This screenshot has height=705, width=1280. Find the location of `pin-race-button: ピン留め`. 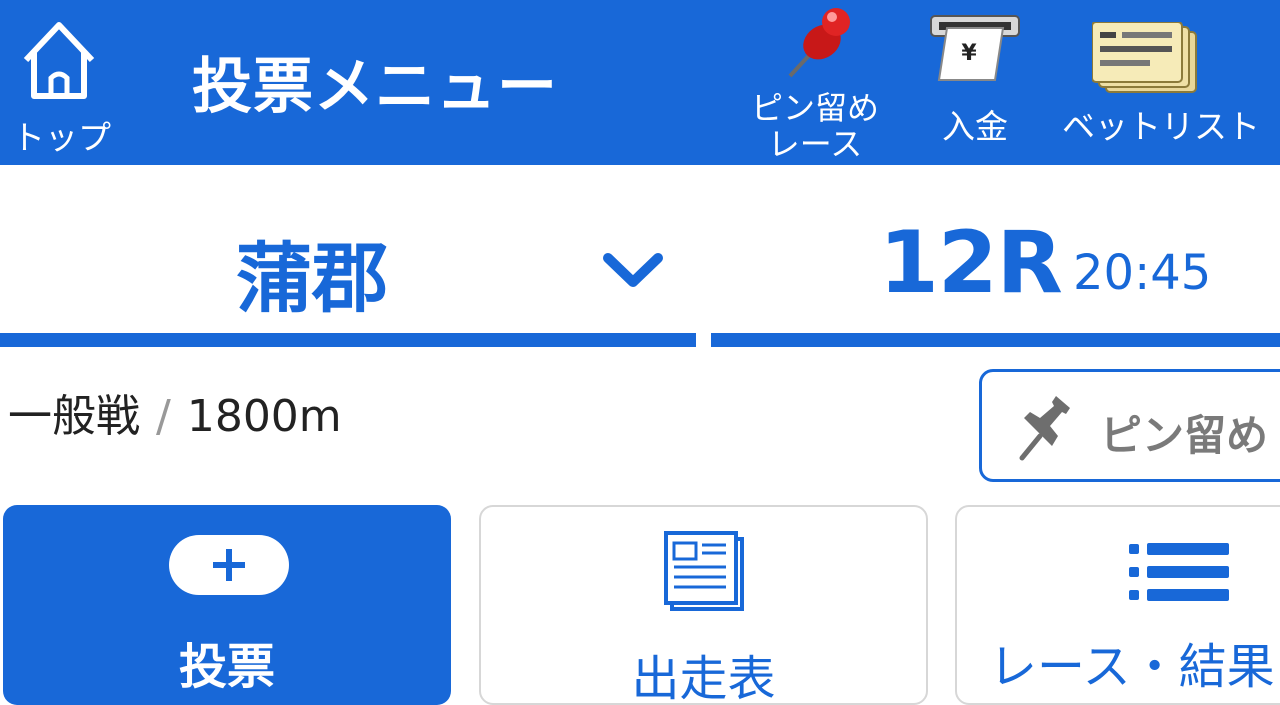

pin-race-button: ピン留め is located at coordinates (1129, 425).